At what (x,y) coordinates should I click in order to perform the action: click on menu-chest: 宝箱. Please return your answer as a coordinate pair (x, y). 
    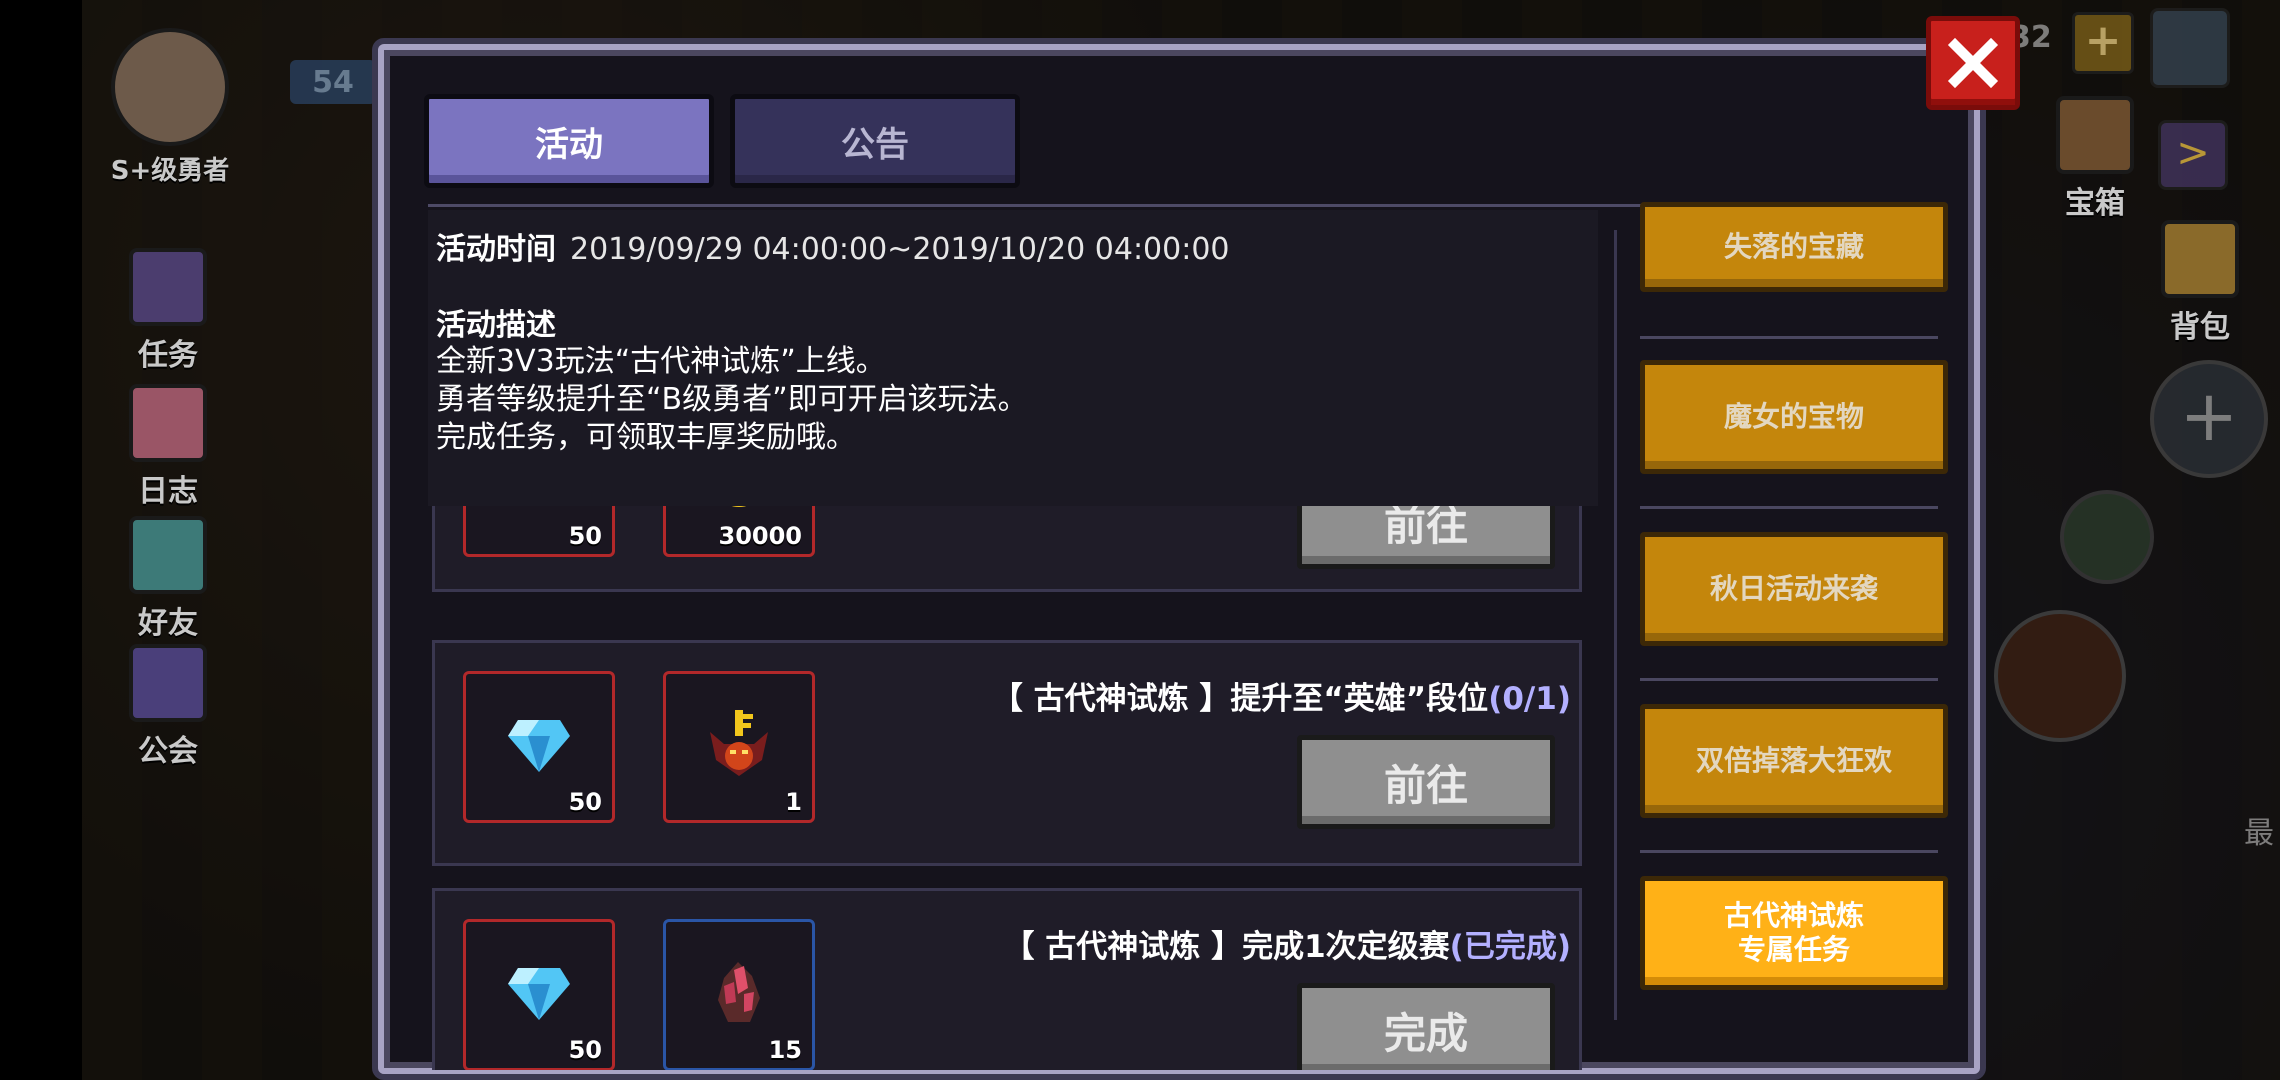
    Looking at the image, I should click on (2095, 159).